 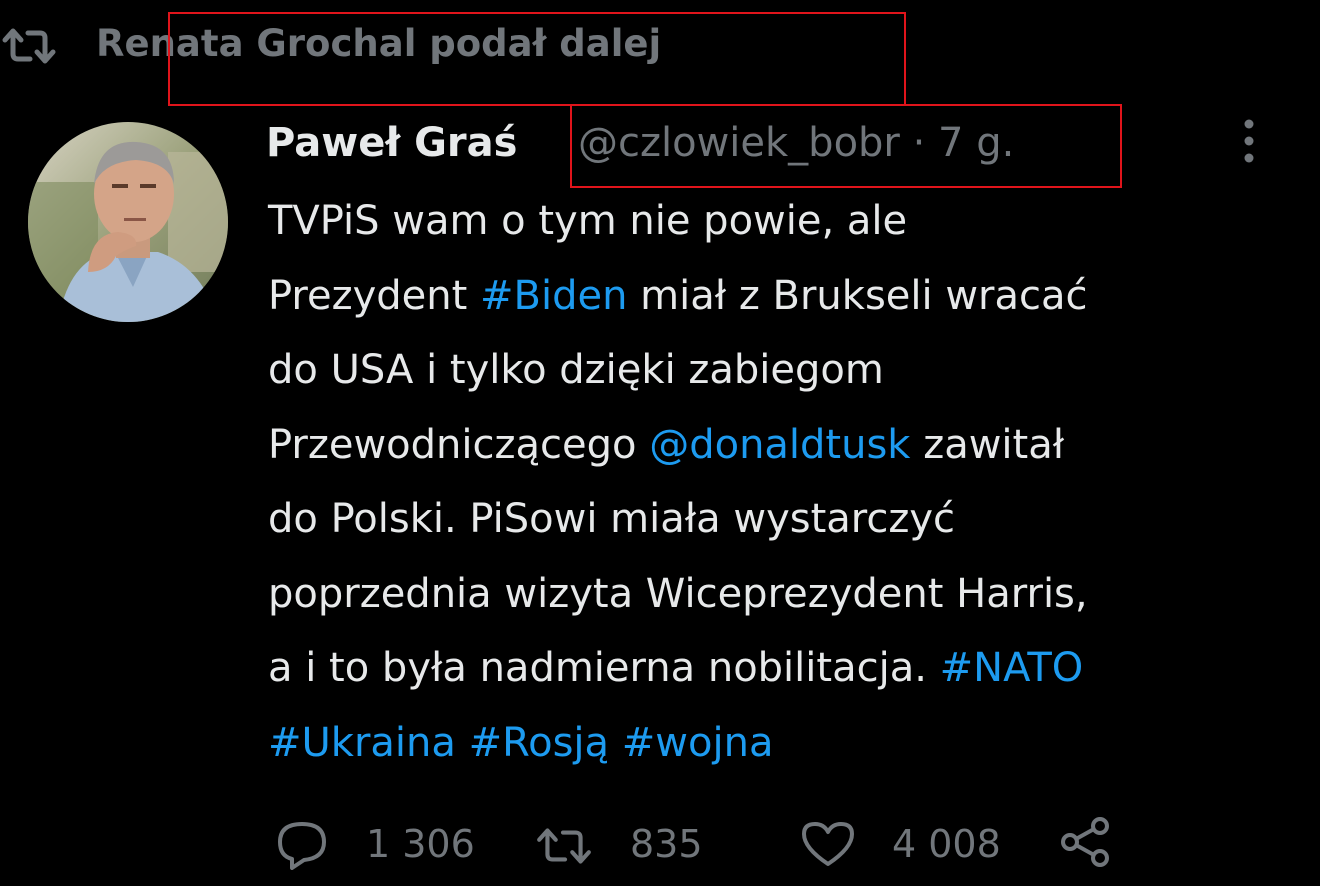 I want to click on more-options-icon, so click(x=1249, y=141).